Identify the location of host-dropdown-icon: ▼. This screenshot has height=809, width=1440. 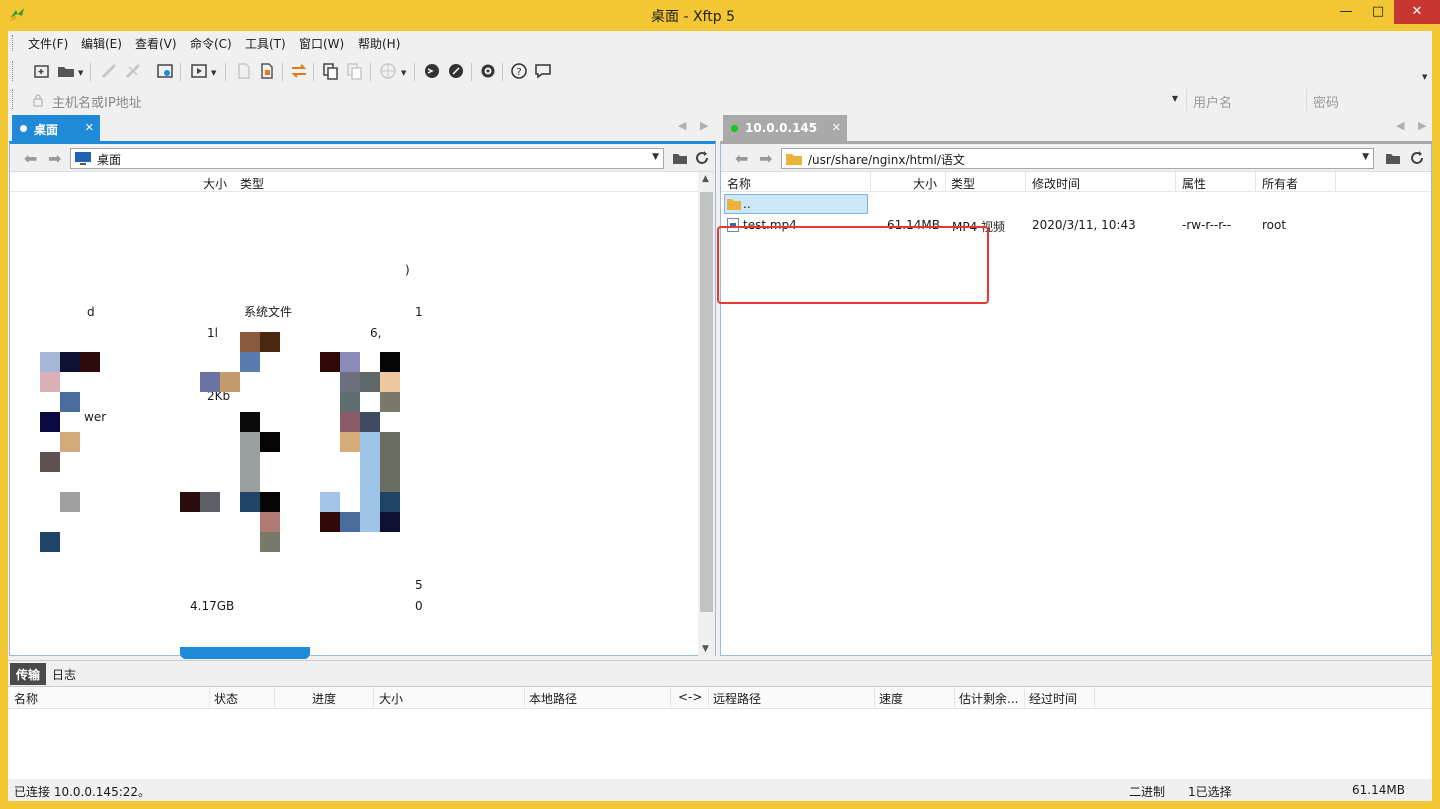
(1175, 98).